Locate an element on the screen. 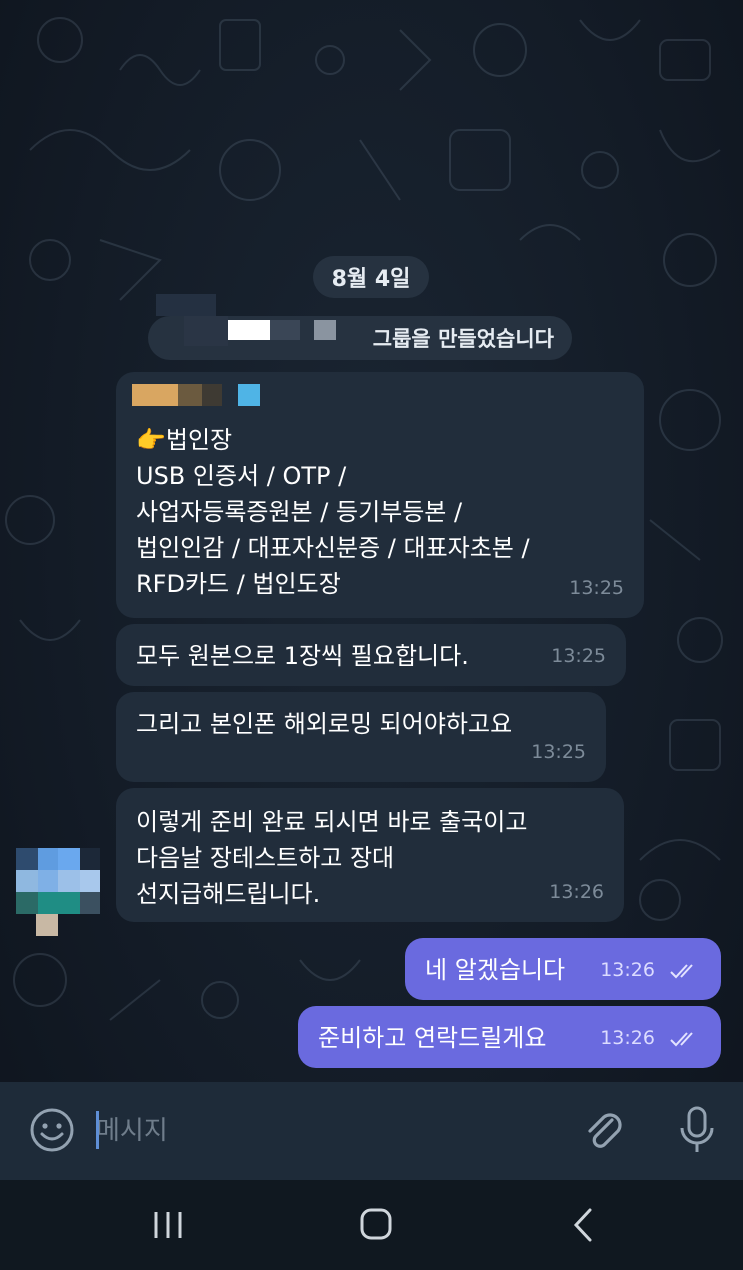 This screenshot has width=743, height=1270. pixelated-group-name is located at coordinates (251, 324).